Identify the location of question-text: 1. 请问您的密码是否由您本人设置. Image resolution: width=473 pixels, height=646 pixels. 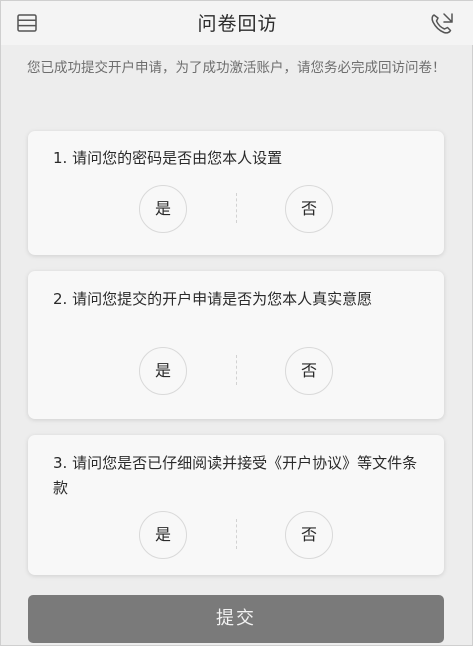
(168, 158).